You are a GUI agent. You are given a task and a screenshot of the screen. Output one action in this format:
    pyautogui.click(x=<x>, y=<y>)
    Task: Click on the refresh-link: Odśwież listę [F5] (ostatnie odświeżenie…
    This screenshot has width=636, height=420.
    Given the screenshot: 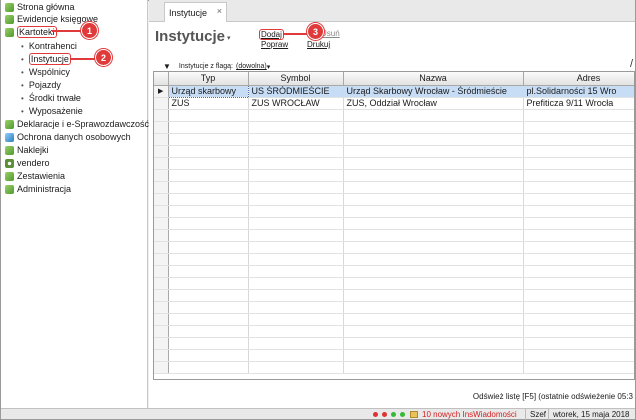 What is the action you would take?
    pyautogui.click(x=553, y=396)
    